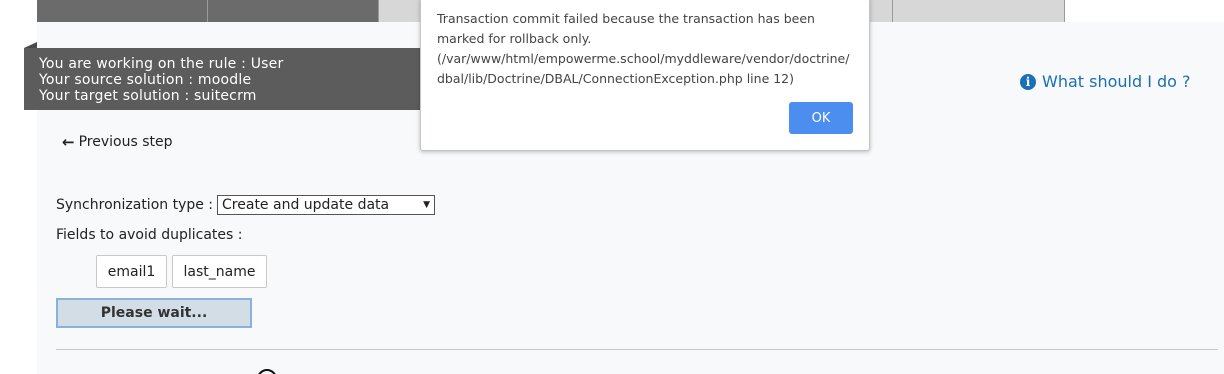  Describe the element at coordinates (135, 205) in the screenshot. I see `sync-type-label: Synchronization type :` at that location.